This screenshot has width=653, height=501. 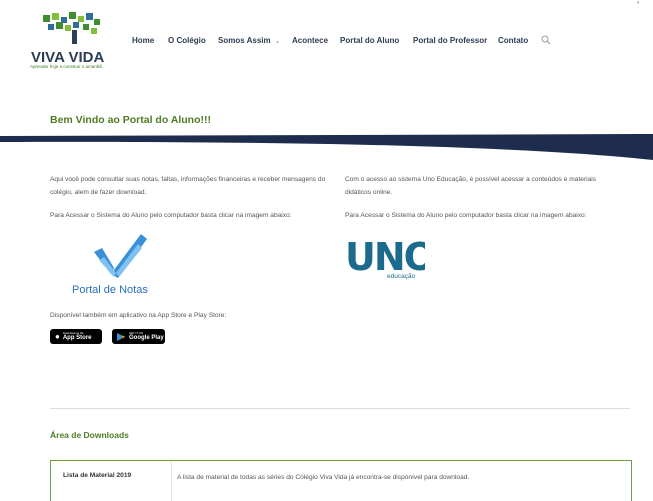 I want to click on nav-acontece: Acontece, so click(x=310, y=40).